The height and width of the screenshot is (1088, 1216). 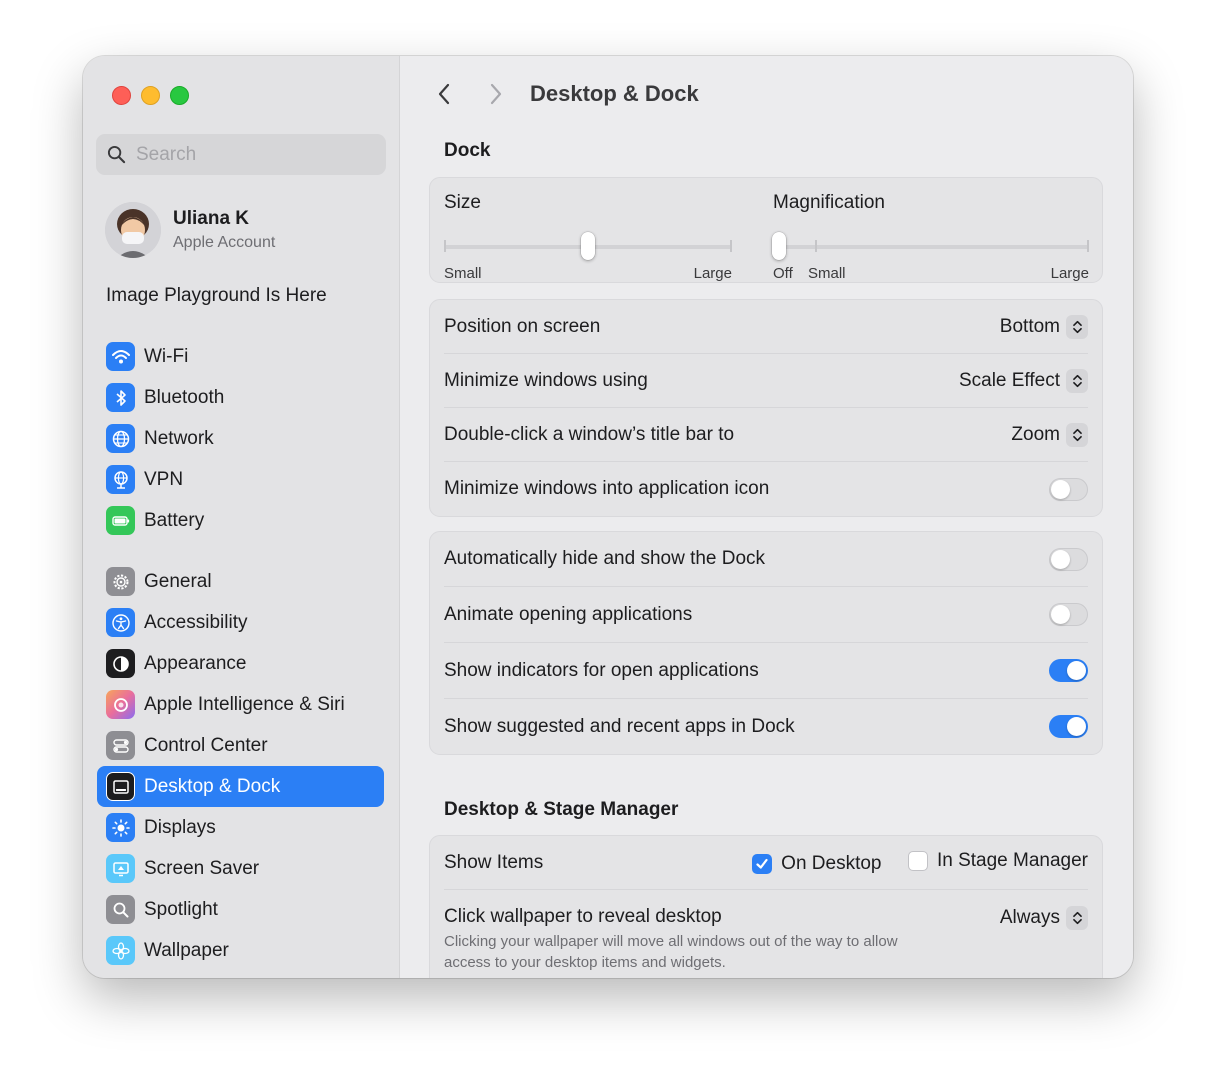 I want to click on sidebar-group-connectivity: Wi-Fi Bluetooth Network VPN Battery, so click(x=240, y=438).